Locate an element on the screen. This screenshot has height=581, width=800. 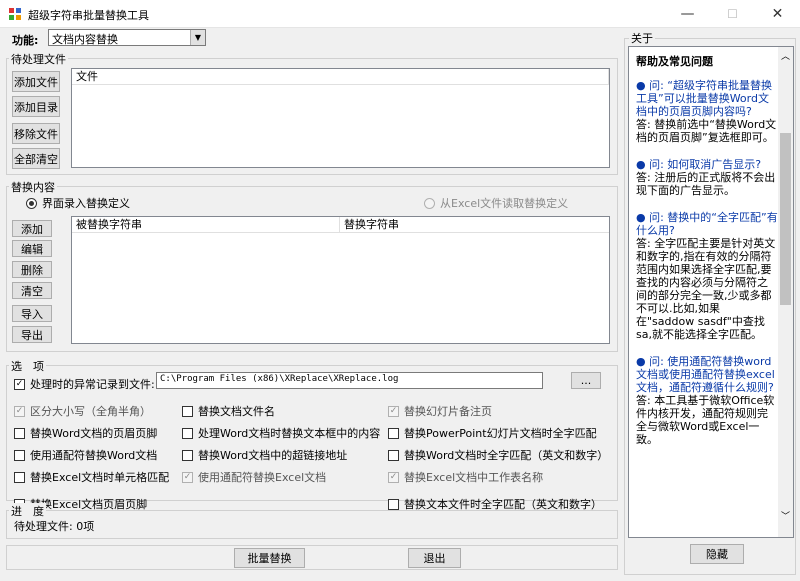
radio-ui-entry-label: 界面录入替换定义 is located at coordinates (86, 203).